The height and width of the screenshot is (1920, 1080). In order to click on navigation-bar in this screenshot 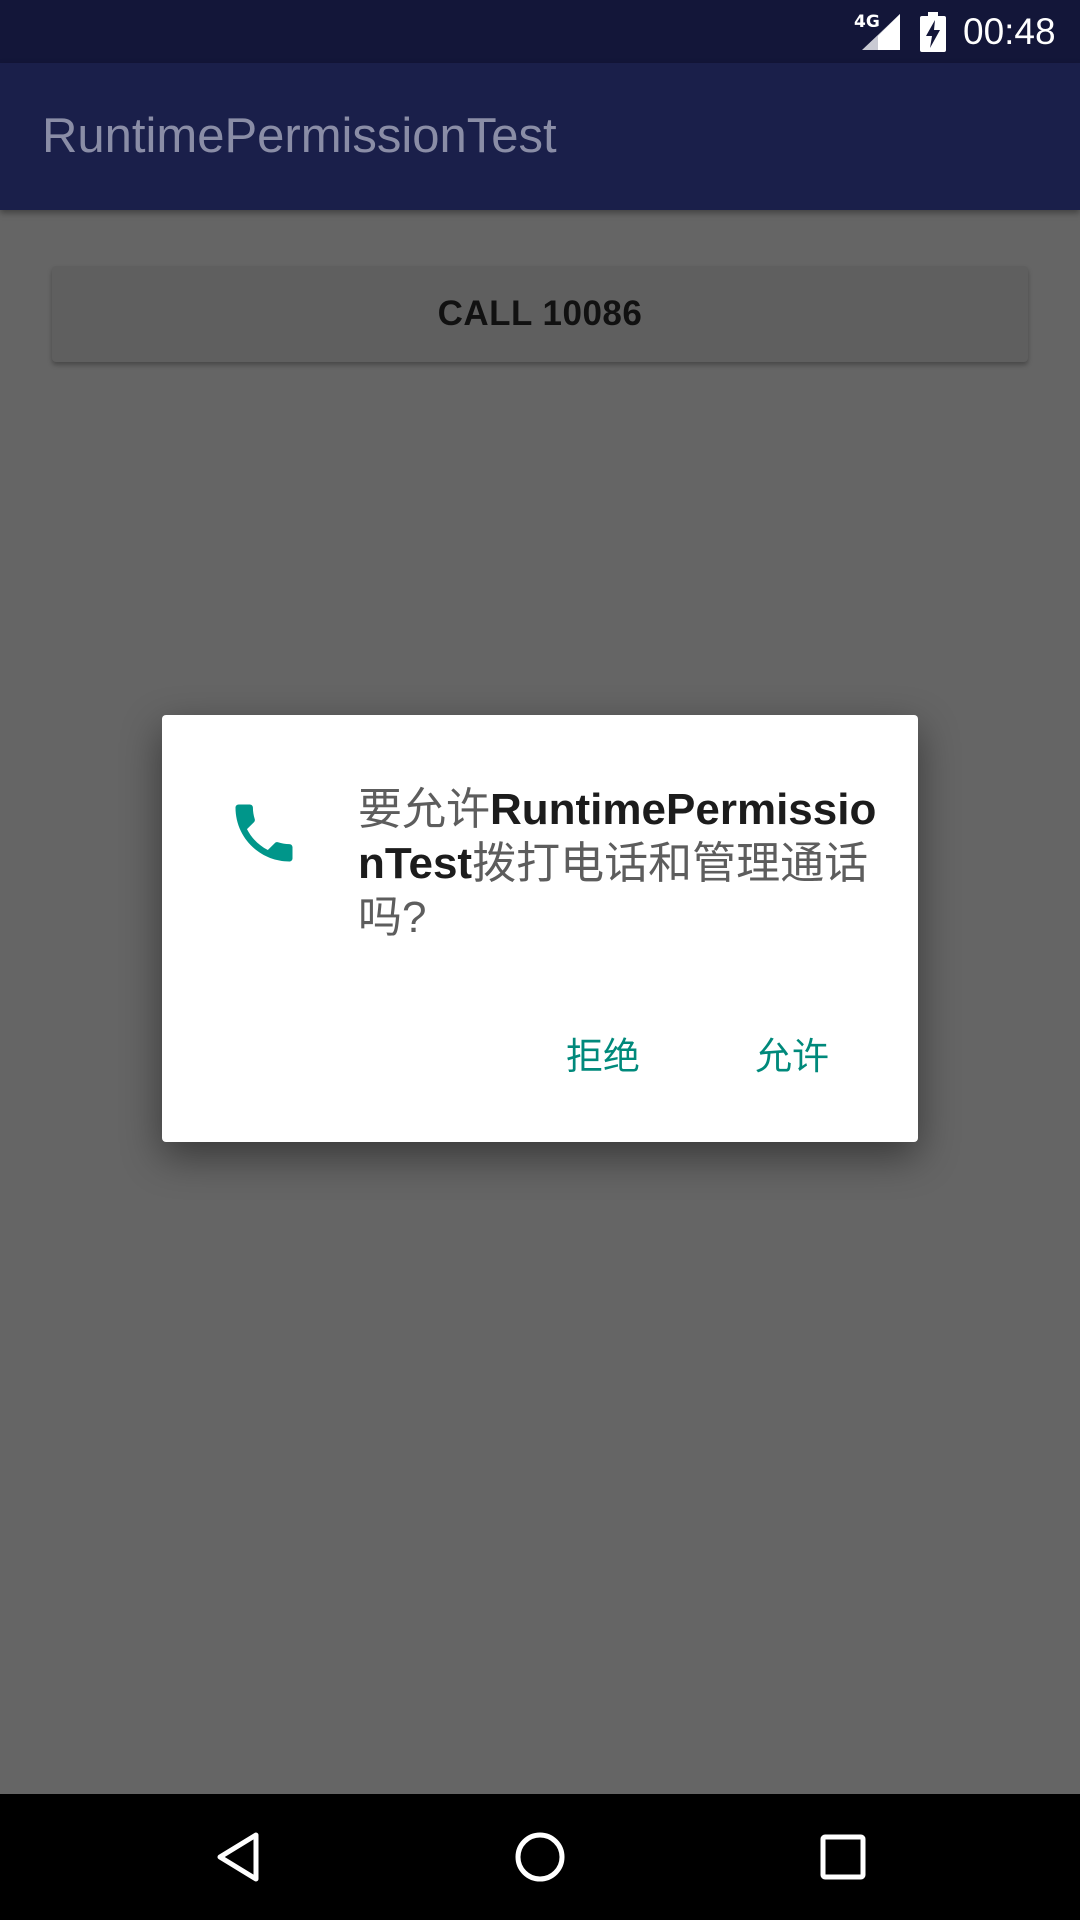, I will do `click(540, 1857)`.